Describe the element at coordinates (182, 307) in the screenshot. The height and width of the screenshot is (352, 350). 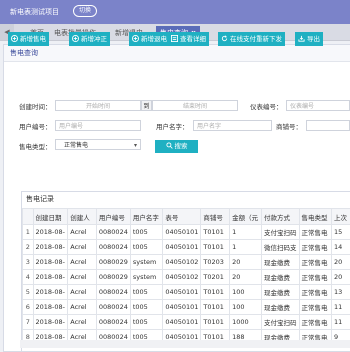
I see `table-cell: 04050101` at that location.